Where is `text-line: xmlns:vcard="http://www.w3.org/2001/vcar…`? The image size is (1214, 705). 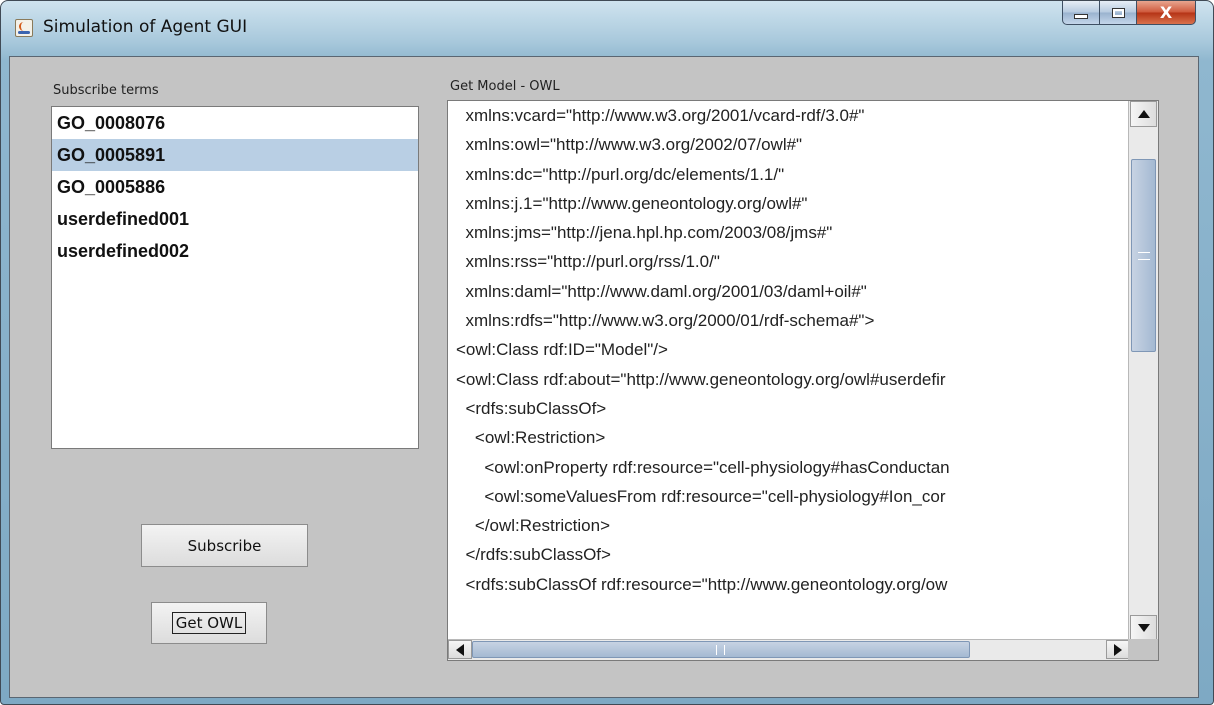
text-line: xmlns:vcard="http://www.w3.org/2001/vcar… is located at coordinates (660, 115).